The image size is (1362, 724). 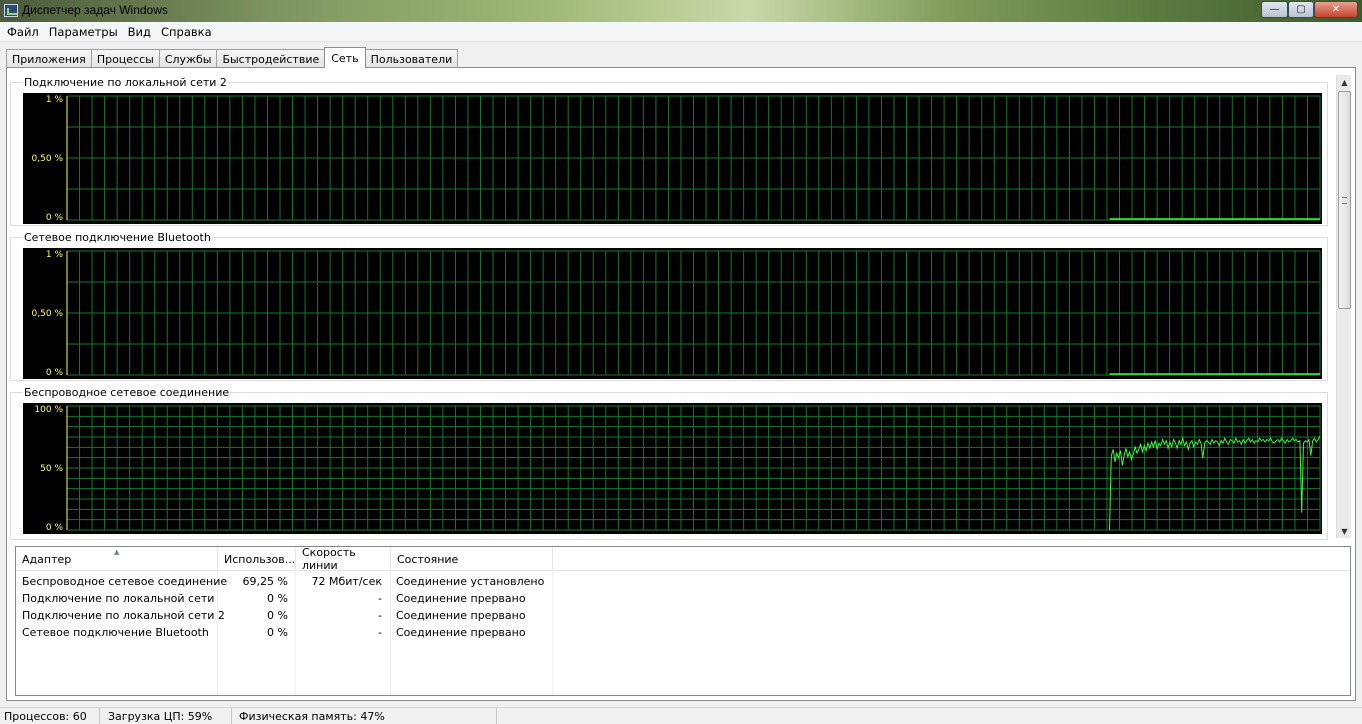 What do you see at coordinates (47, 559) in the screenshot?
I see `column-label: Адаптер` at bounding box center [47, 559].